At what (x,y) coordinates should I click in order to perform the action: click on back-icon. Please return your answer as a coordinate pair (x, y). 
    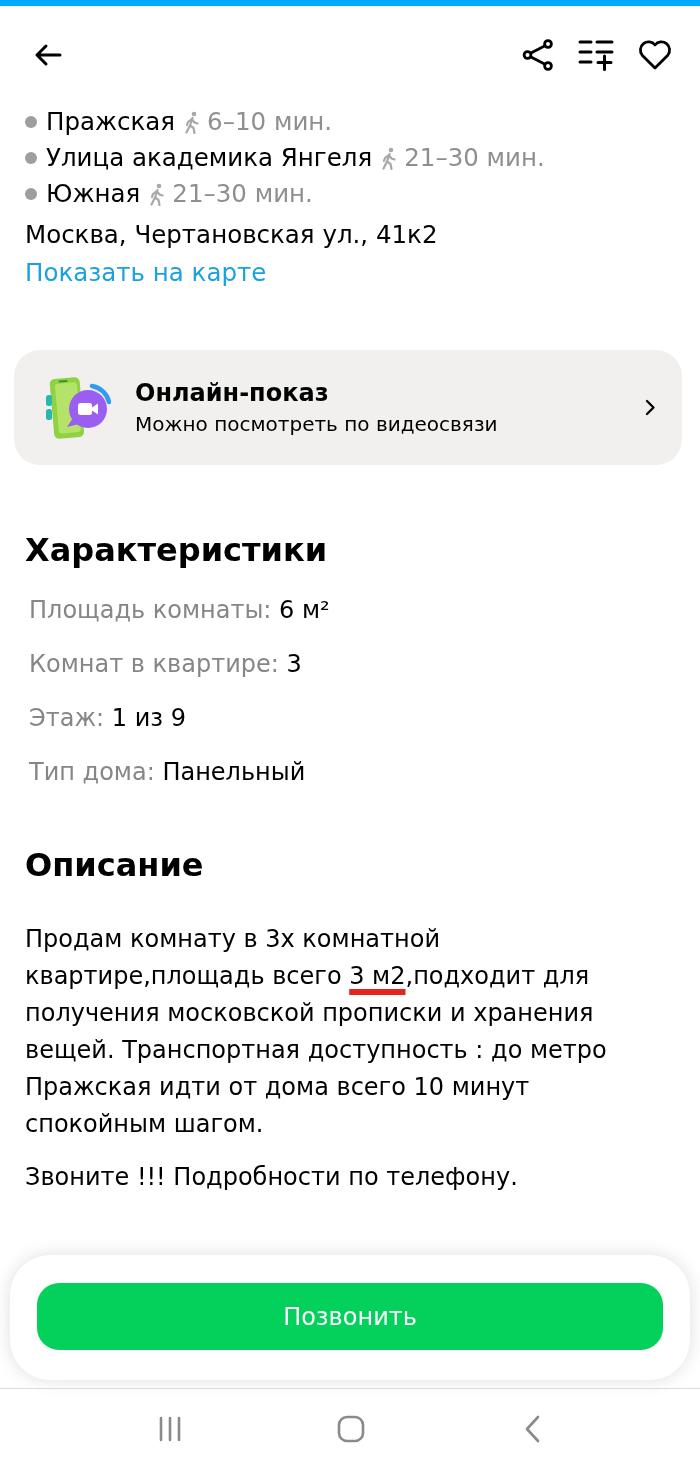
    Looking at the image, I should click on (532, 1429).